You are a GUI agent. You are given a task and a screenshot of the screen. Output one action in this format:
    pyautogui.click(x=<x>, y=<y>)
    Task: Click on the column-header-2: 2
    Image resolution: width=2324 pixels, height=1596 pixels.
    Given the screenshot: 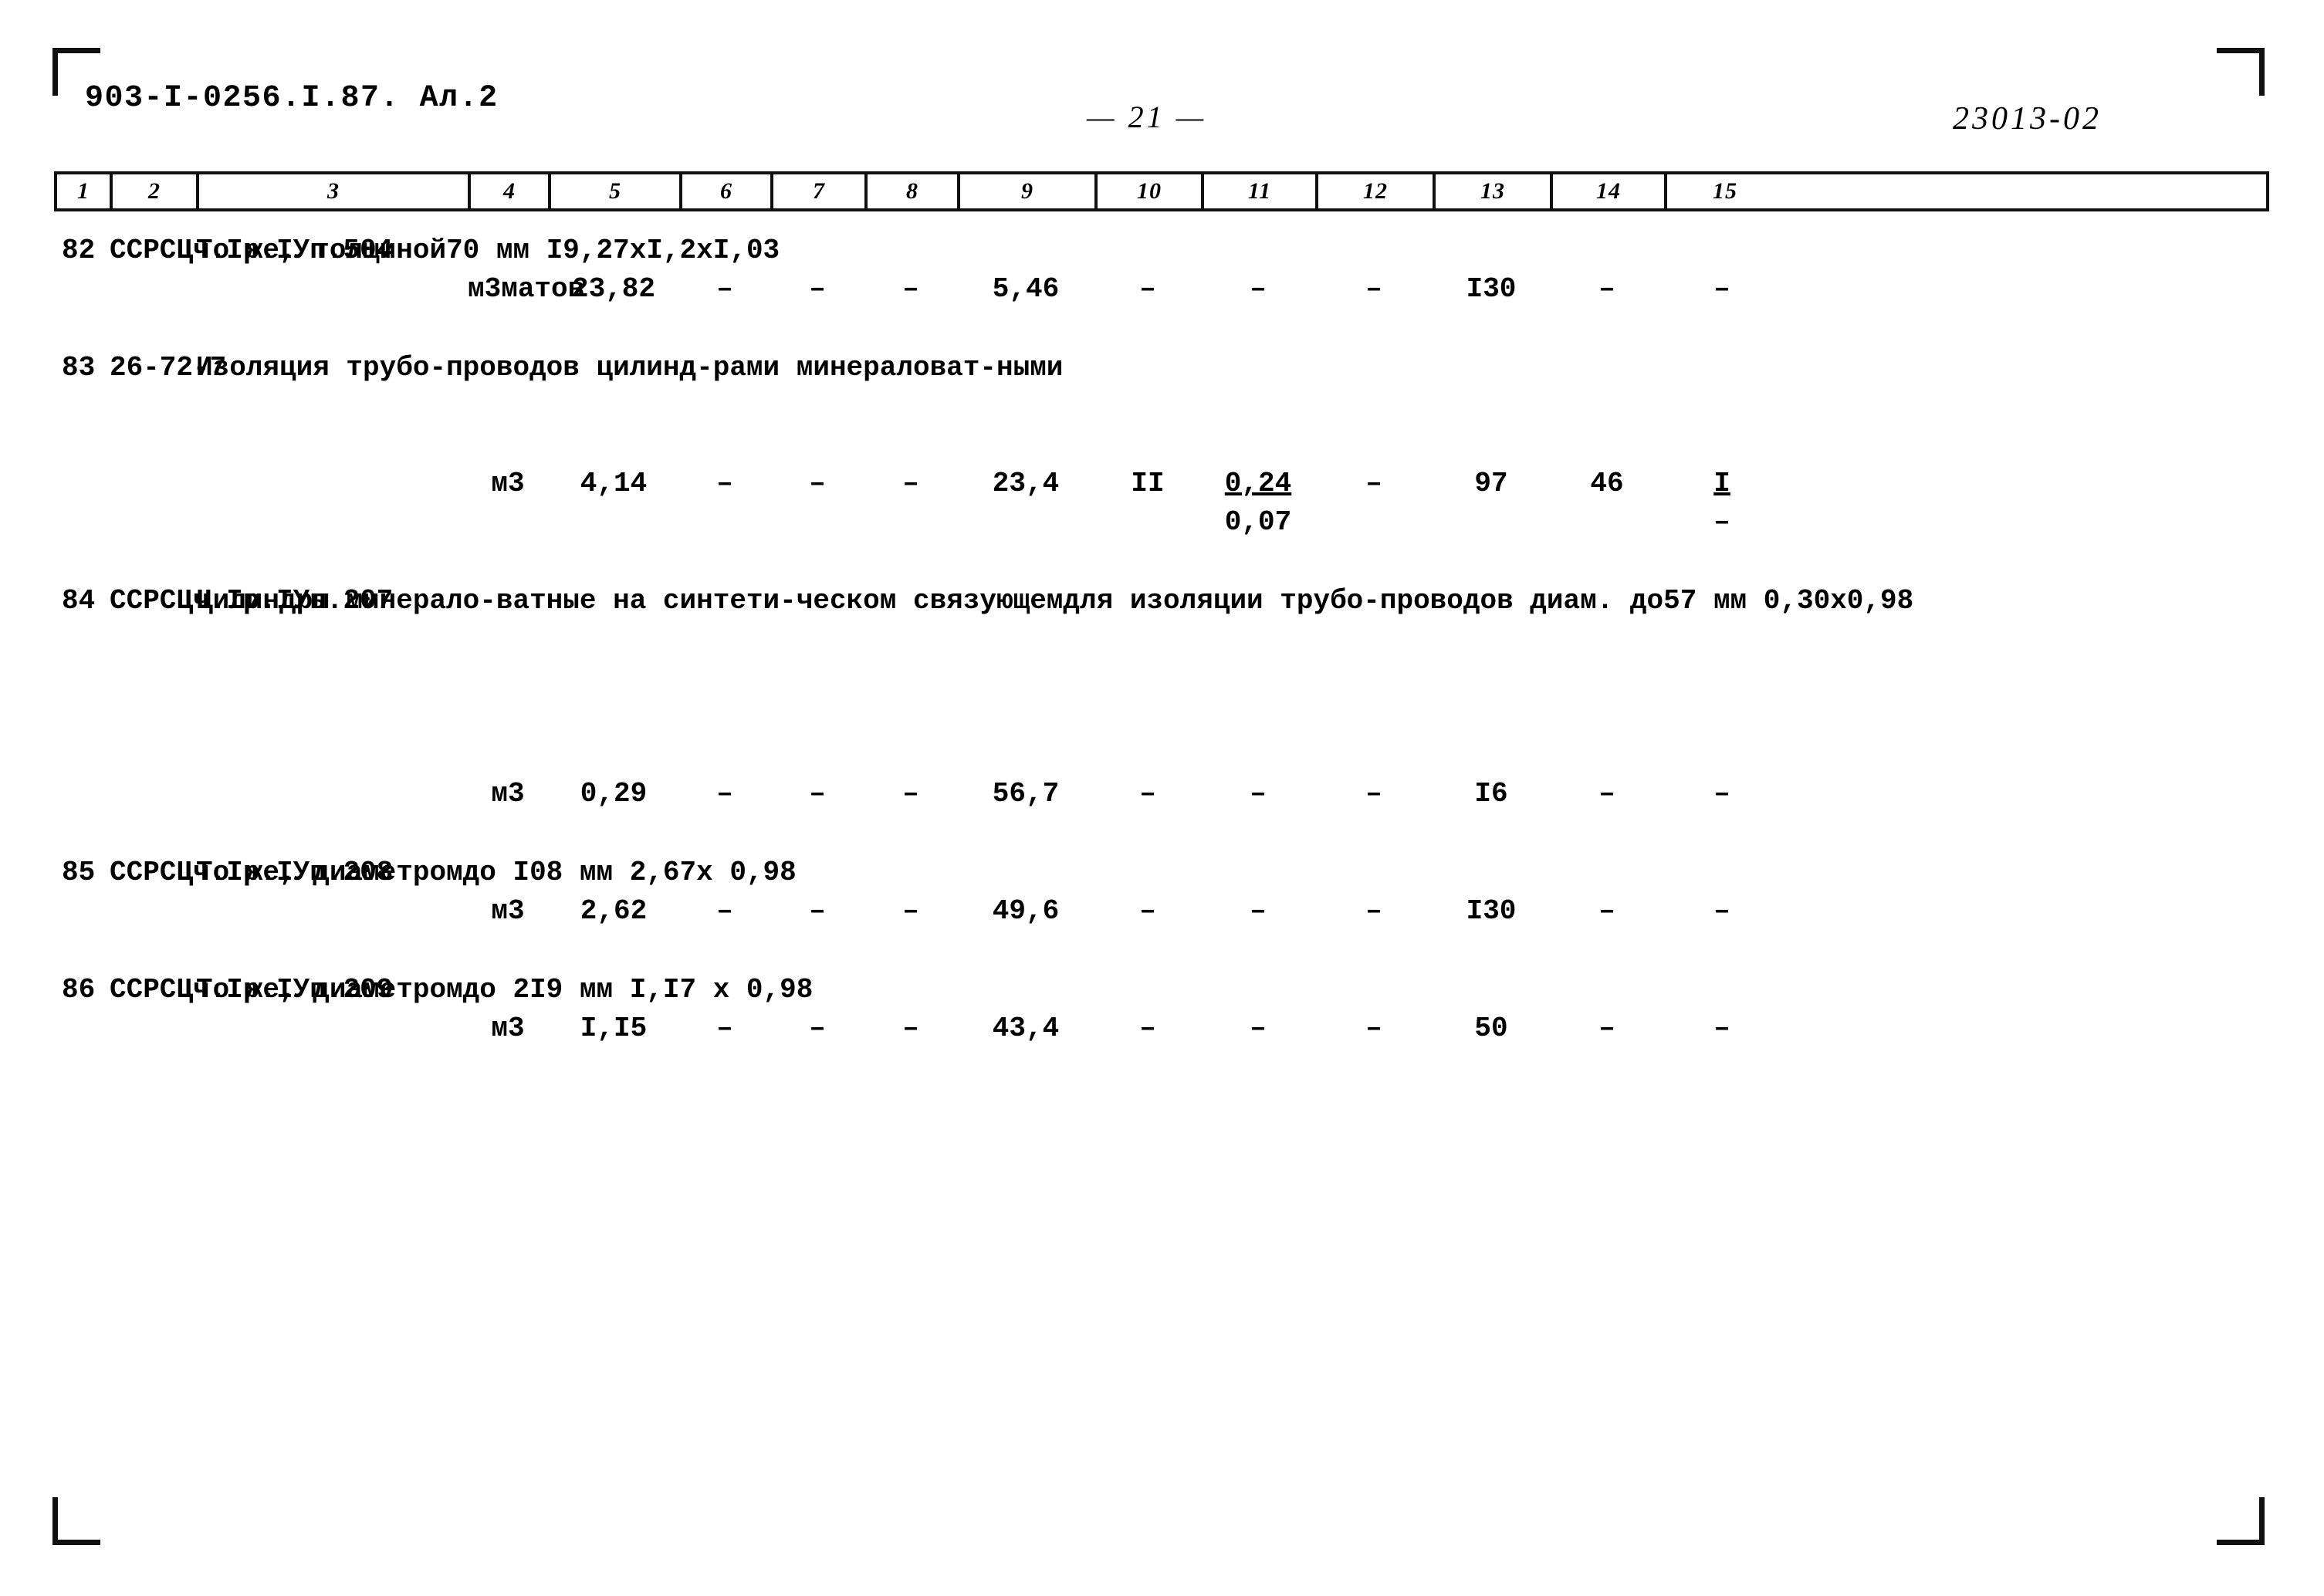 What is the action you would take?
    pyautogui.click(x=156, y=191)
    